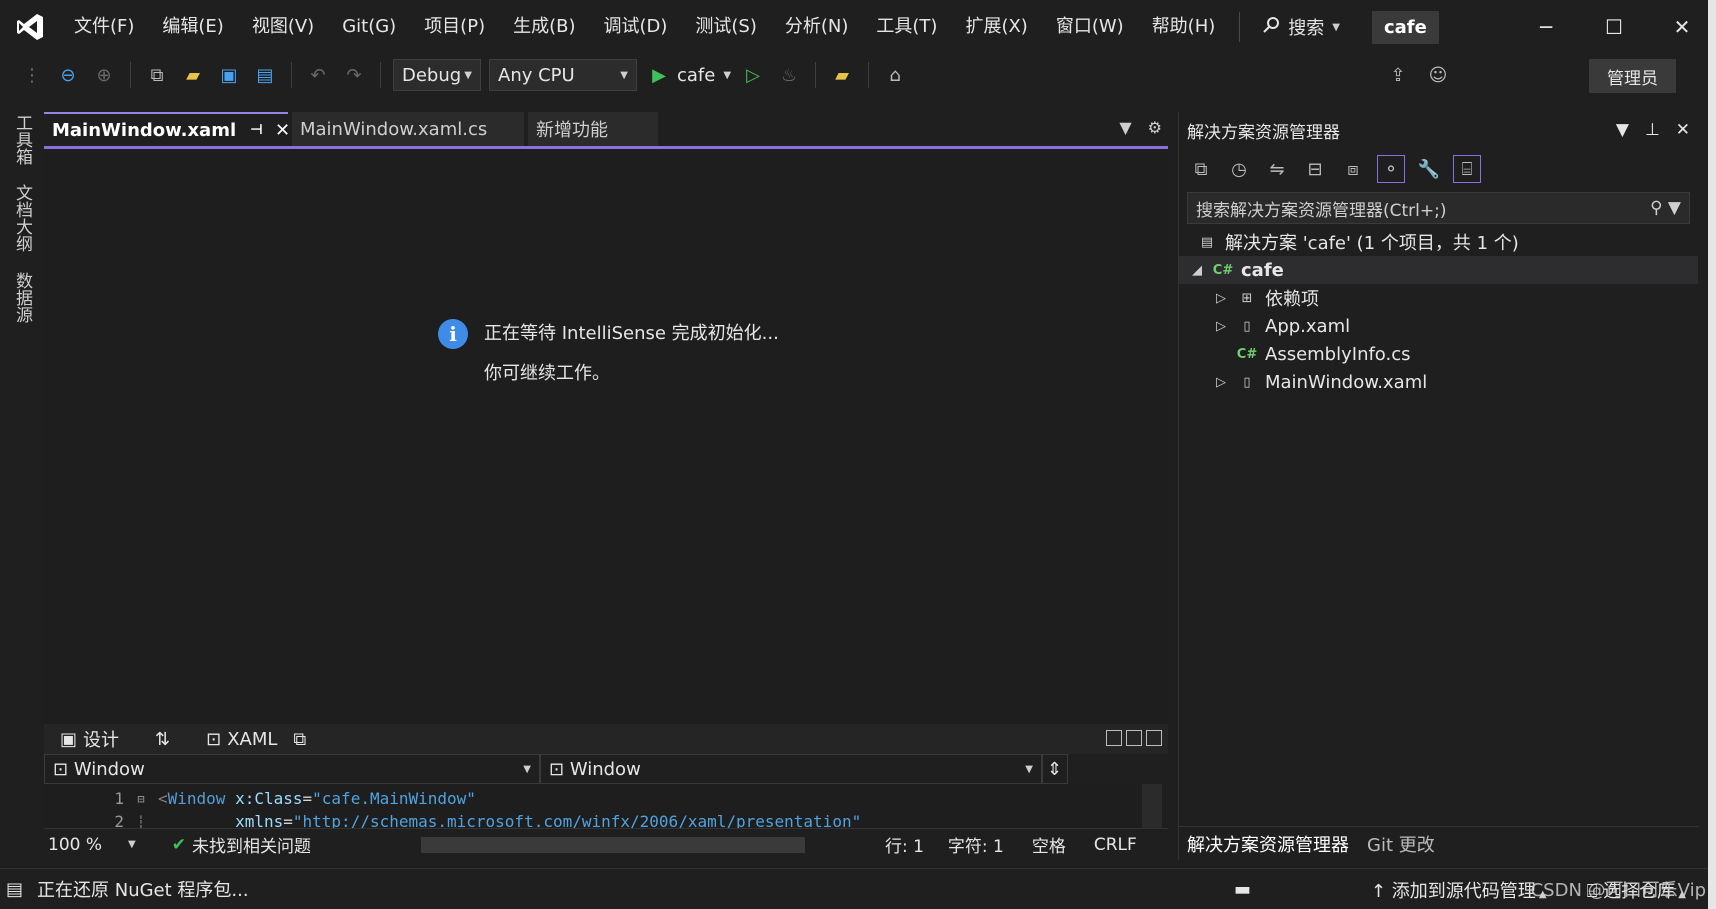 Image resolution: width=1716 pixels, height=909 pixels. Describe the element at coordinates (1467, 169) in the screenshot. I see `preview-selected-icon: ⌸` at that location.